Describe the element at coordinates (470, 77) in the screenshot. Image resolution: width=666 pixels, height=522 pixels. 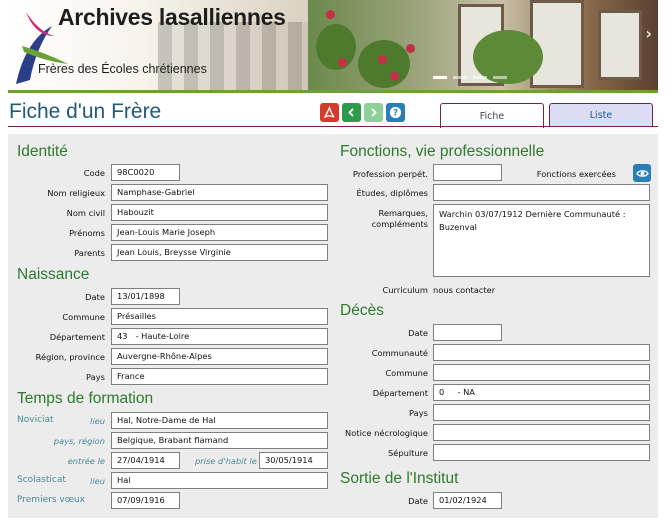
I see `slider-dots` at that location.